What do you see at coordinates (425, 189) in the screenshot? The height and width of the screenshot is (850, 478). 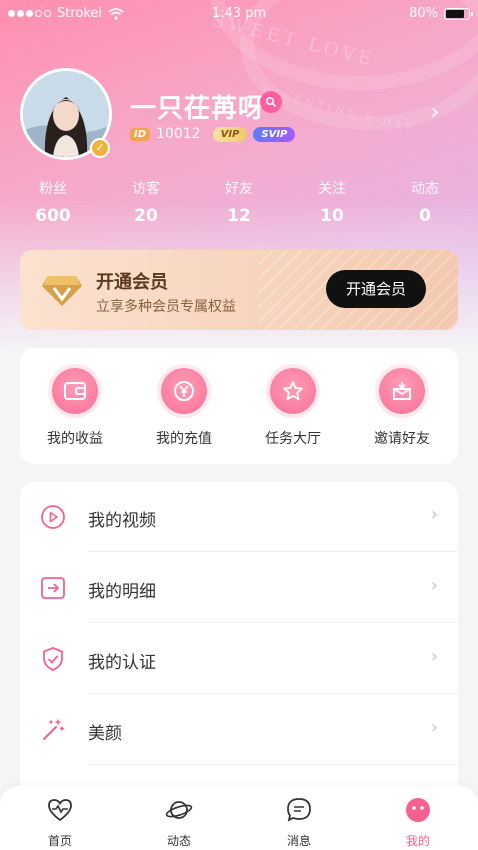 I see `stat-label: 动态` at bounding box center [425, 189].